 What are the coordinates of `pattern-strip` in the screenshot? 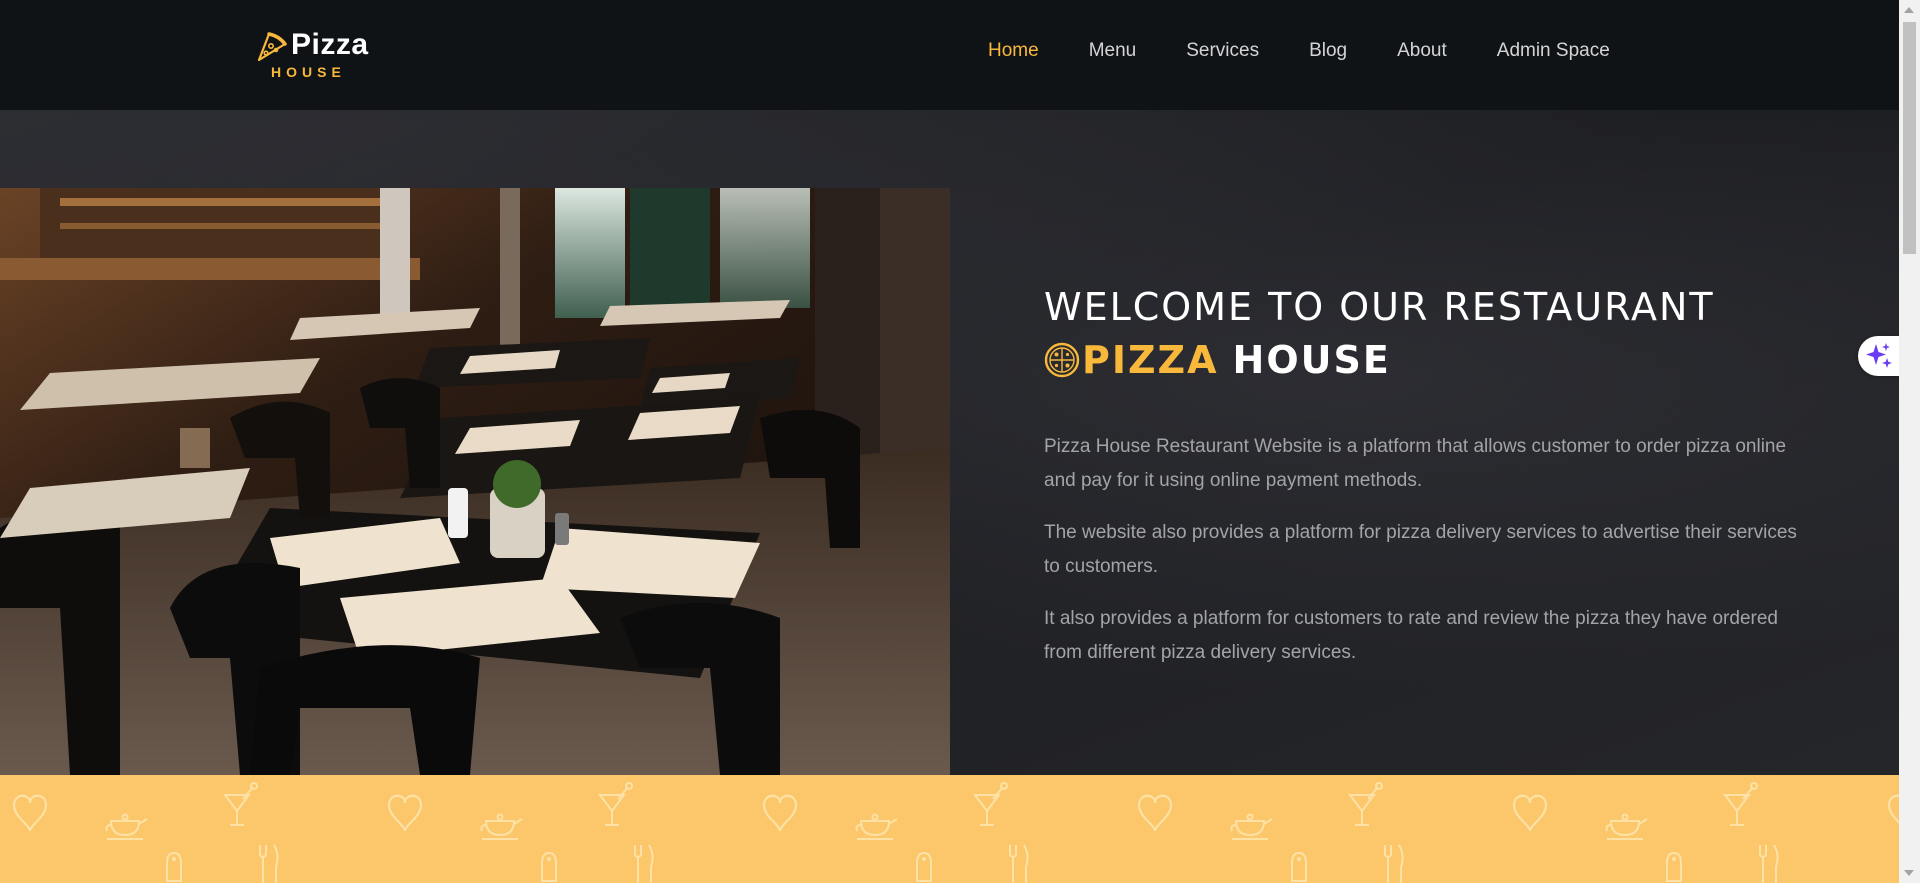 It's located at (949, 829).